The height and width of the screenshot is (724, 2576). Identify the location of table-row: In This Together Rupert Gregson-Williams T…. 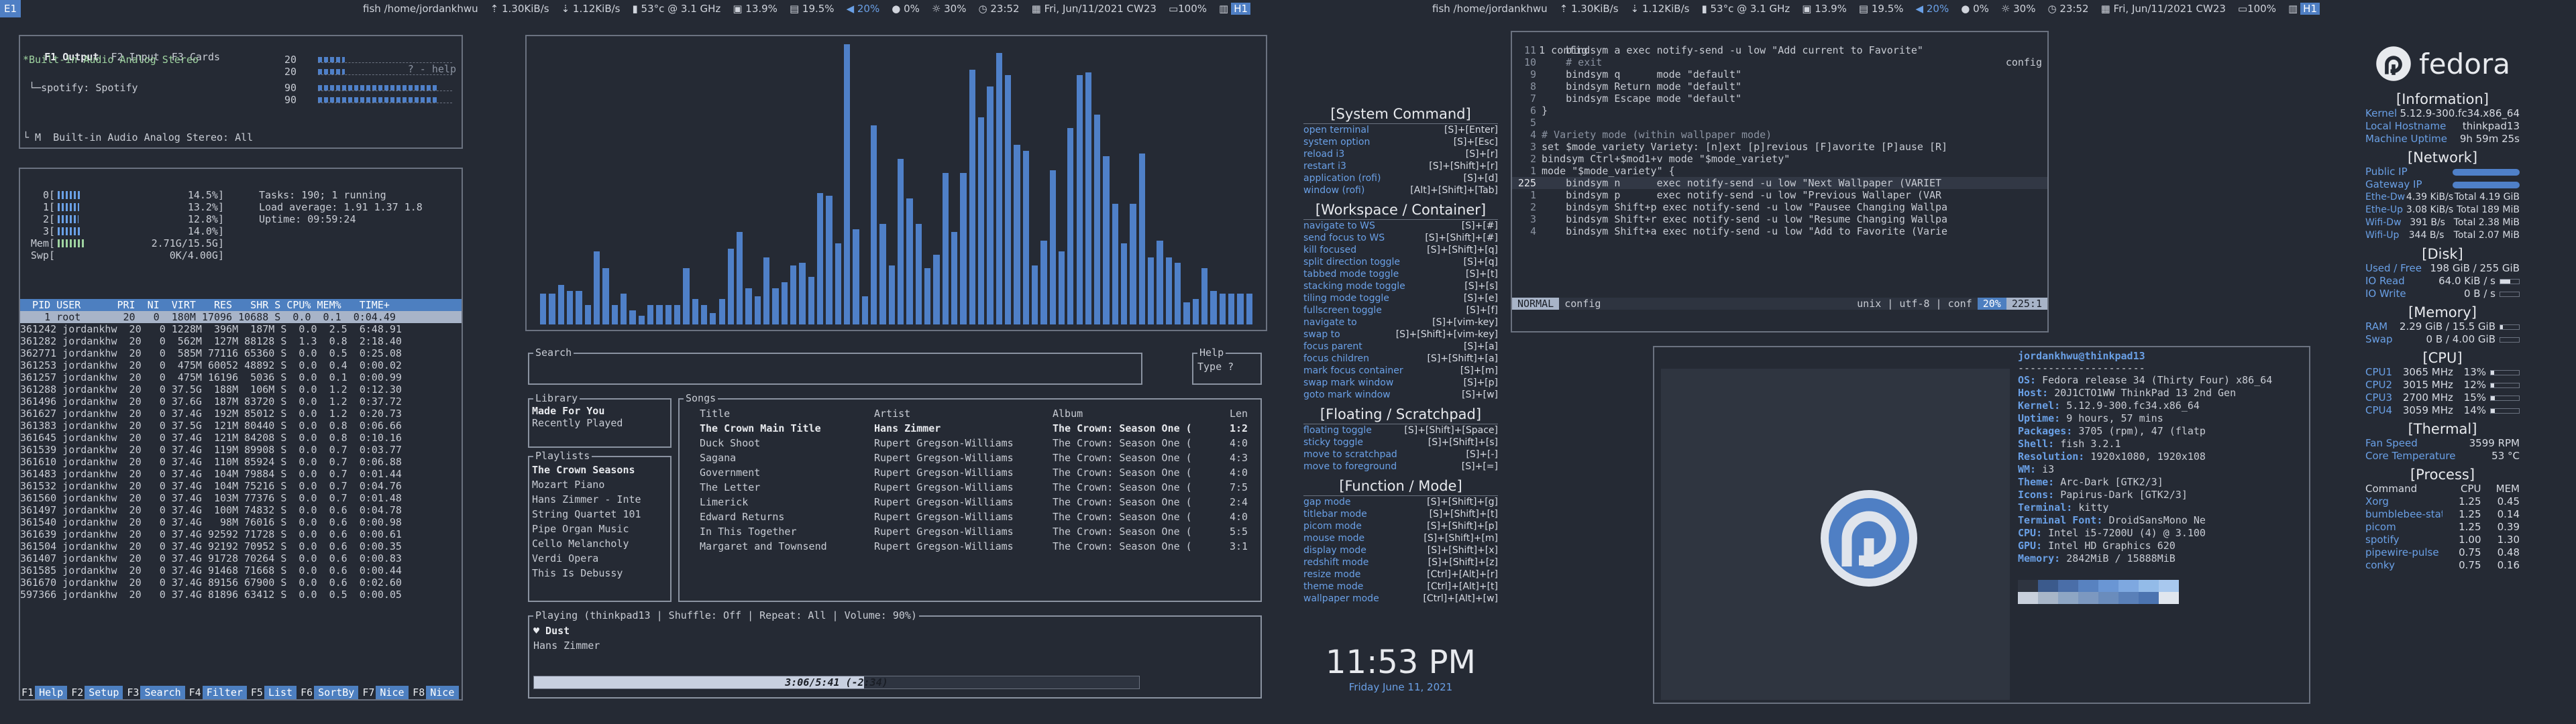
(978, 531).